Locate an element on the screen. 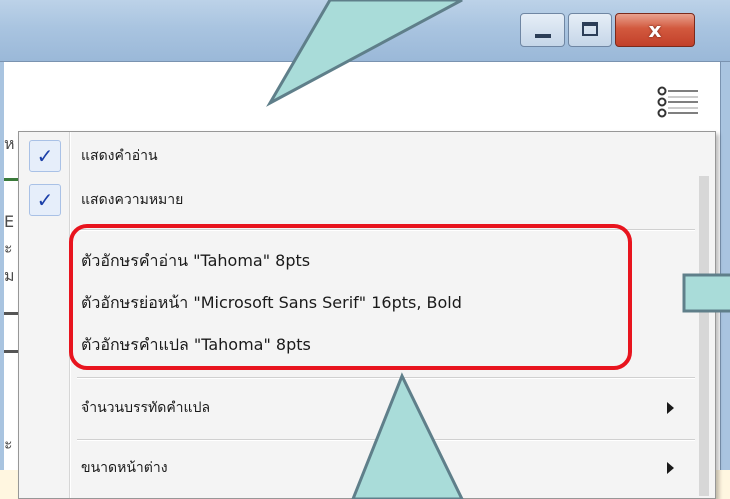 The width and height of the screenshot is (730, 499). window-frame-right is located at coordinates (725, 280).